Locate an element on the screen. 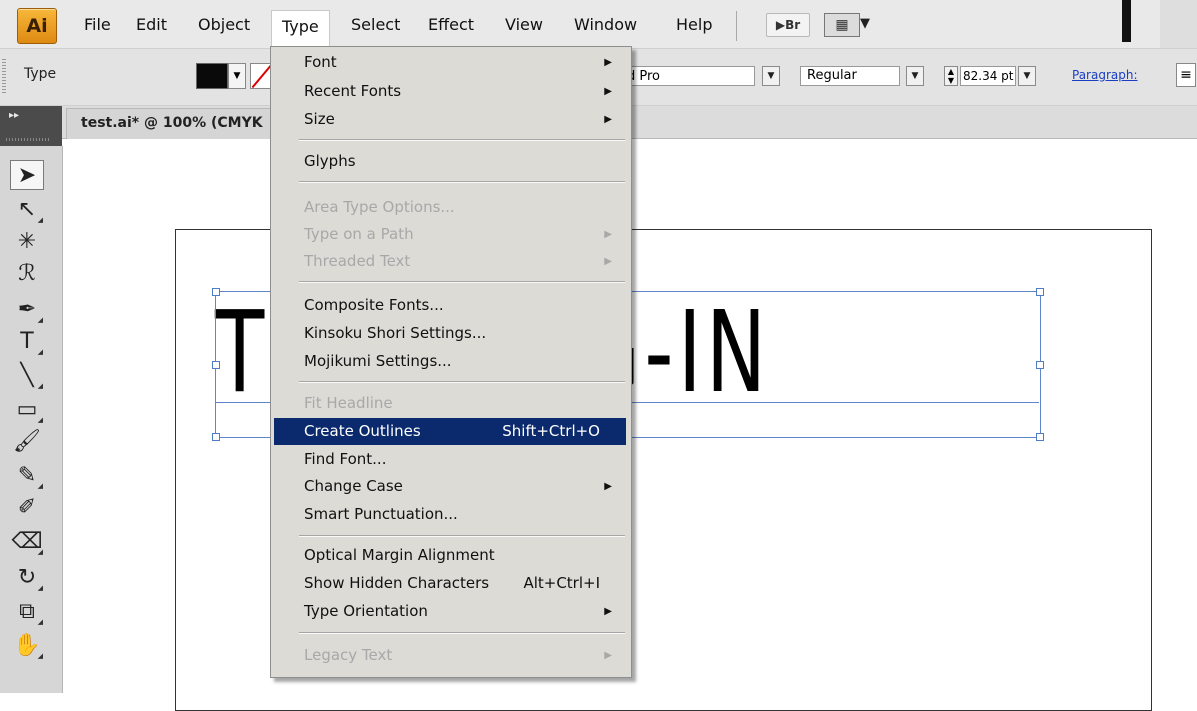  menu-item-glyphs: Glyphs is located at coordinates (450, 161).